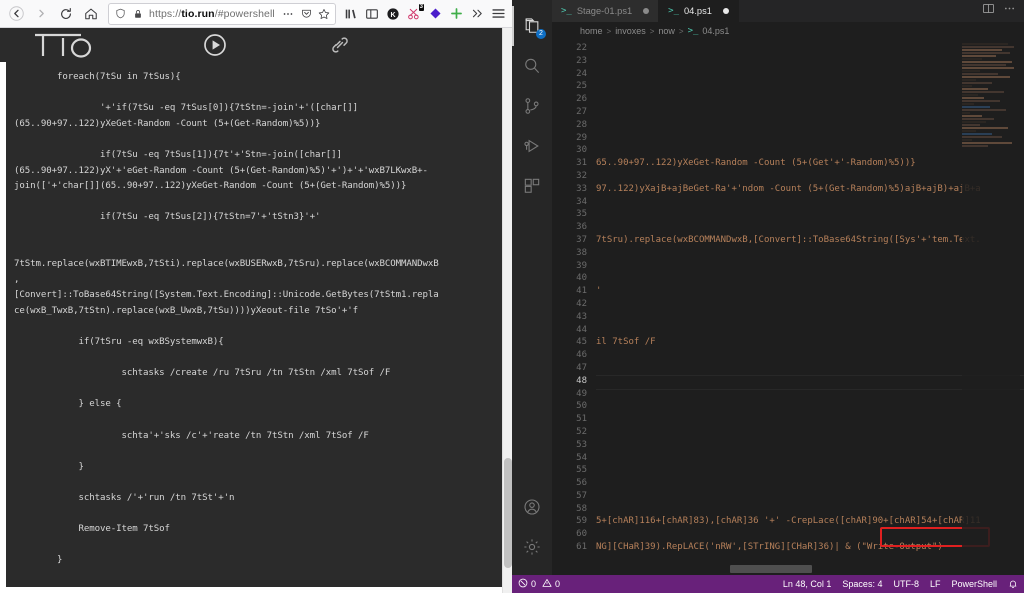  What do you see at coordinates (974, 584) in the screenshot?
I see `status-language-mode: PowerShell` at bounding box center [974, 584].